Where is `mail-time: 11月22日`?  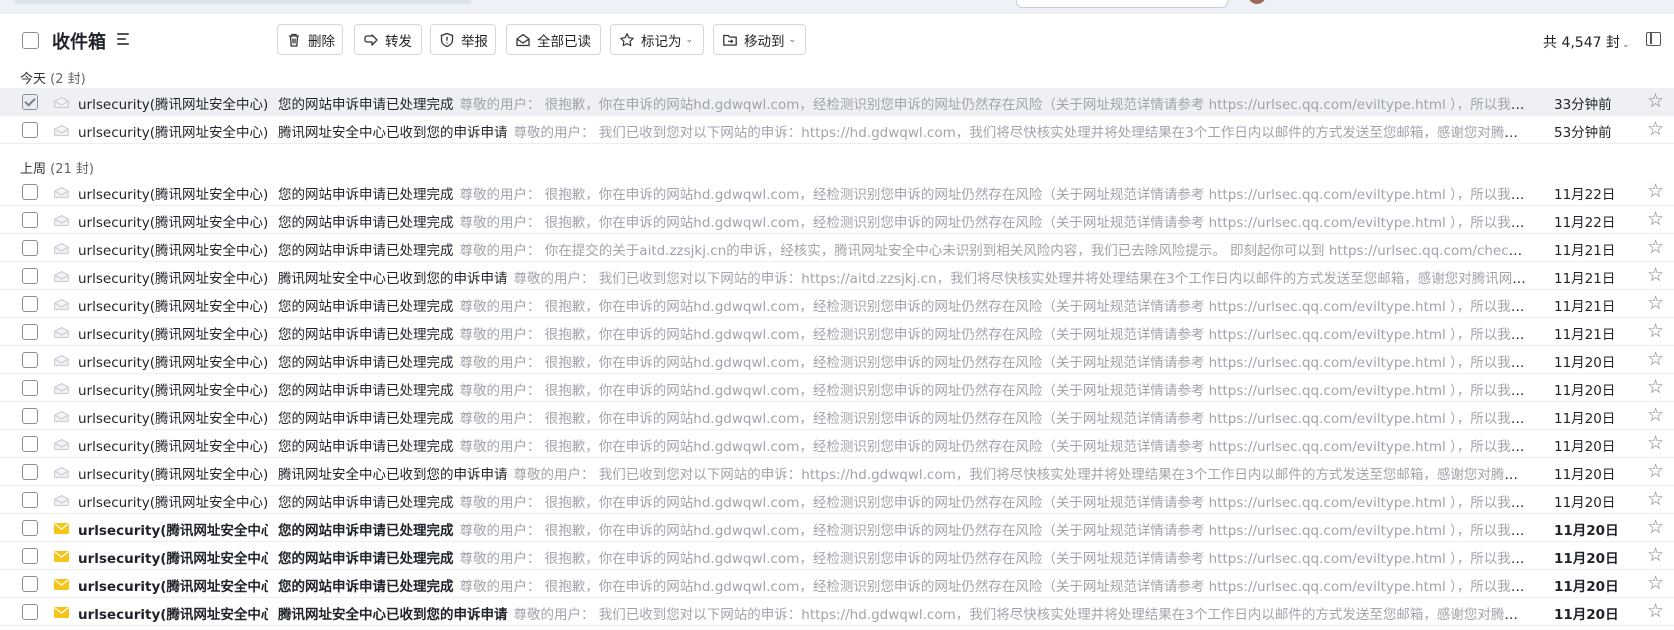 mail-time: 11月22日 is located at coordinates (1585, 195).